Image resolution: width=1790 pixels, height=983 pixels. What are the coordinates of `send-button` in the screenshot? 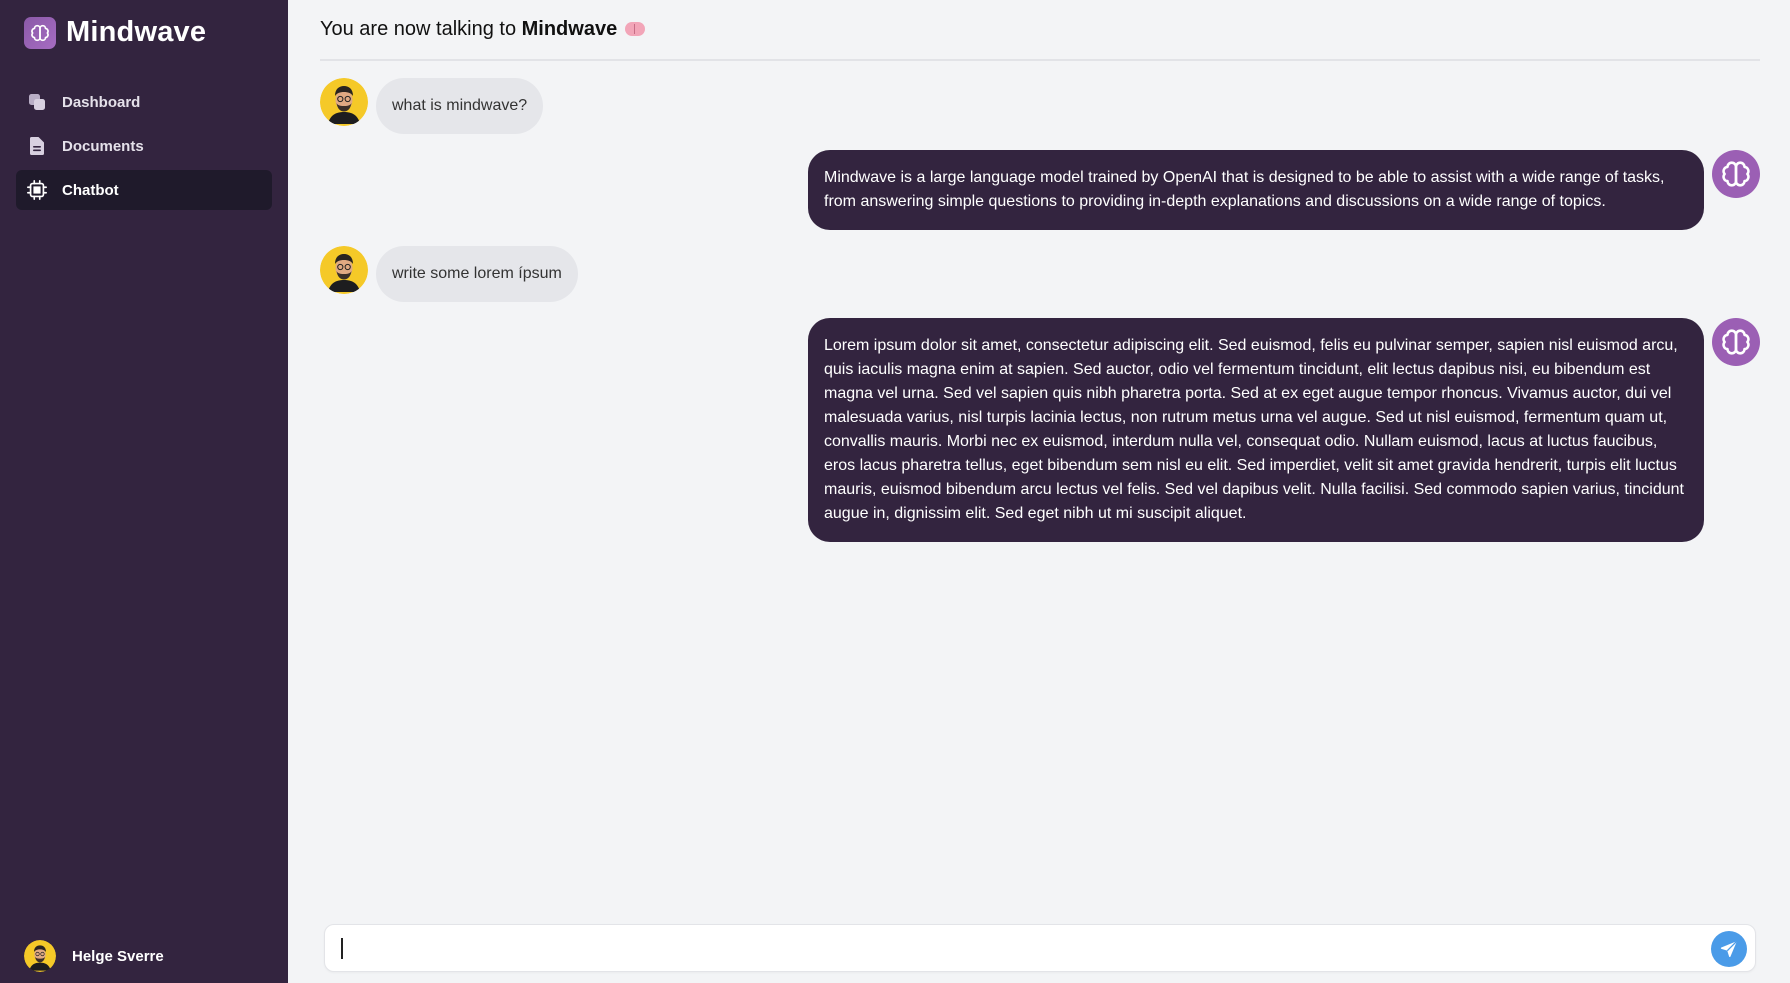 It's located at (1729, 949).